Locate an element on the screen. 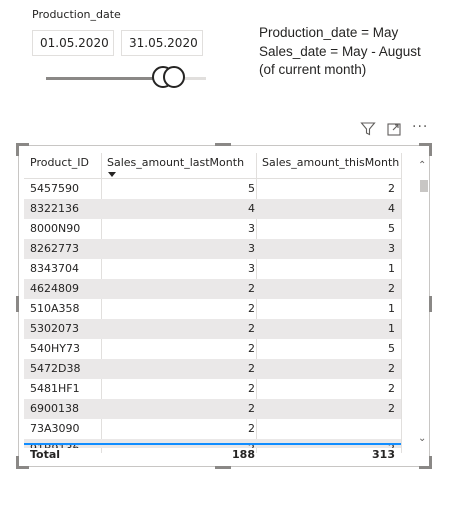 This screenshot has height=508, width=474. table-row: 6900138 2 2 is located at coordinates (212, 409).